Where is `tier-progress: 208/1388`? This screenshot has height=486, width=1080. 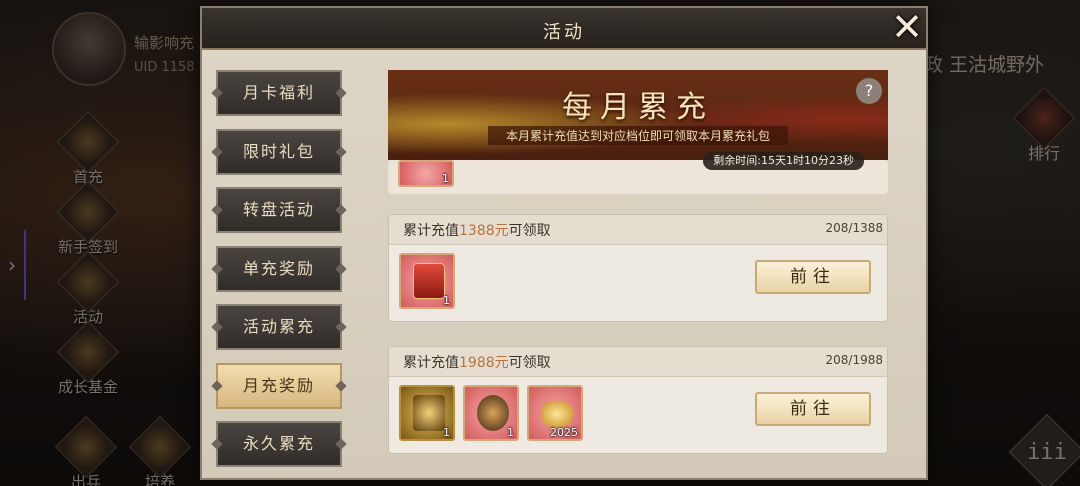
tier-progress: 208/1388 is located at coordinates (854, 228).